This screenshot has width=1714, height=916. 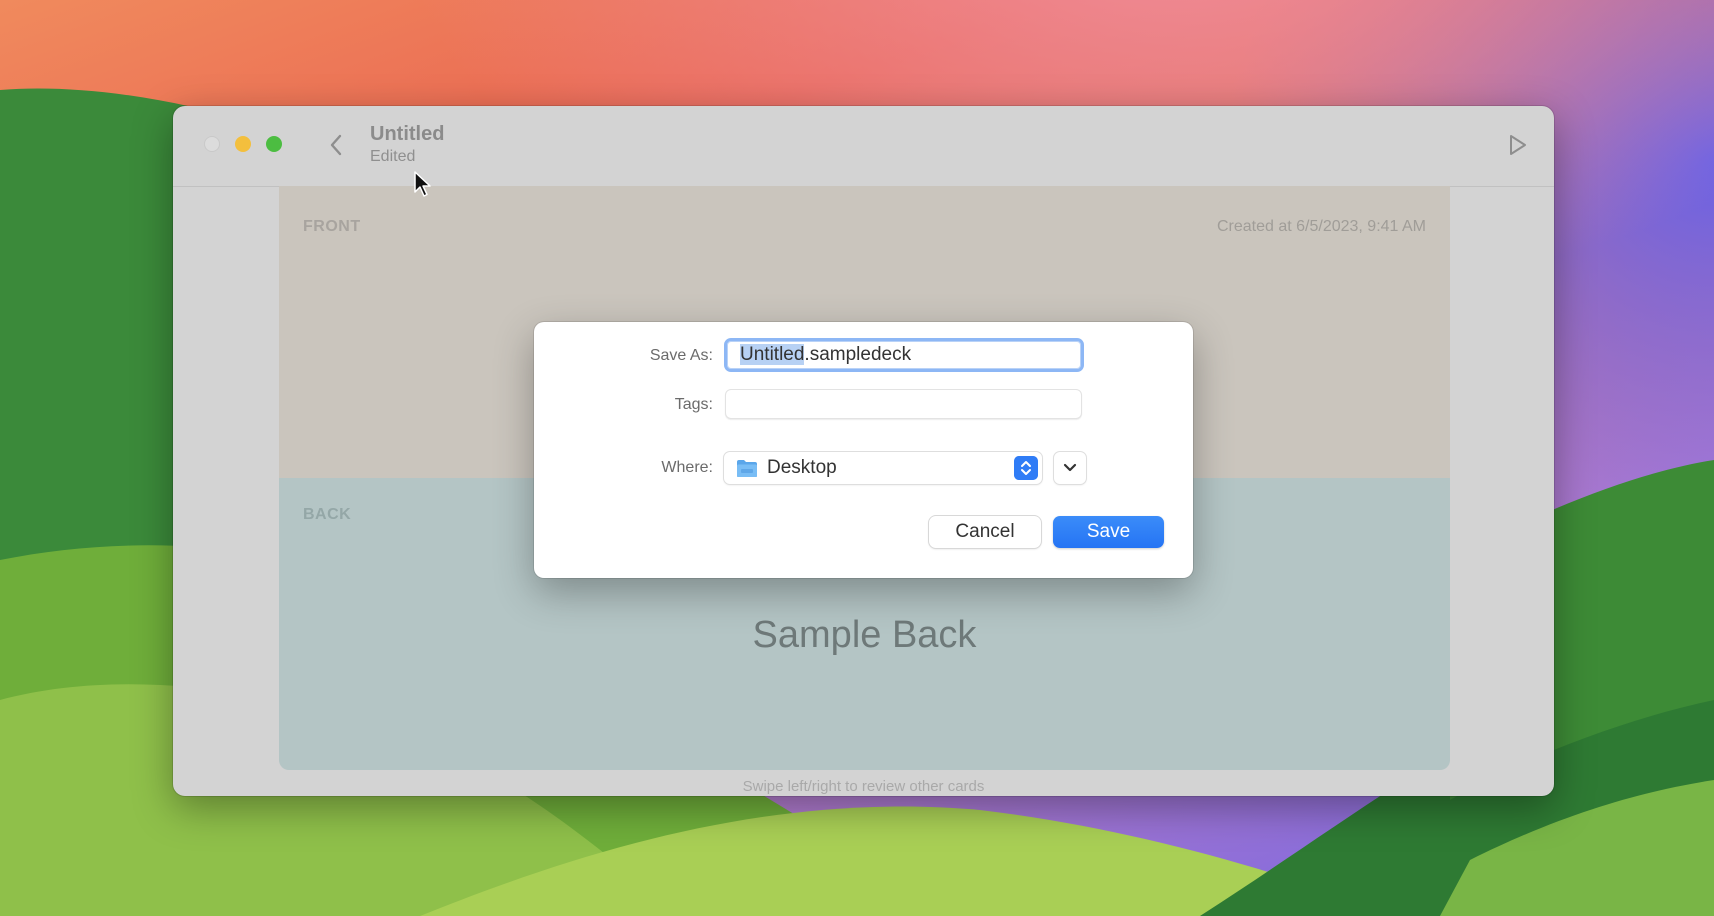 I want to click on back-text: Sample Back, so click(x=864, y=635).